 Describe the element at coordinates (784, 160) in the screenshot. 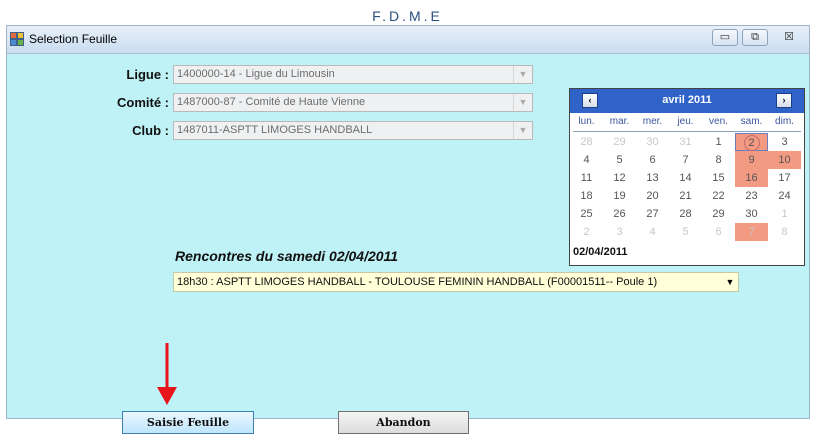

I see `calendar-day: 10` at that location.